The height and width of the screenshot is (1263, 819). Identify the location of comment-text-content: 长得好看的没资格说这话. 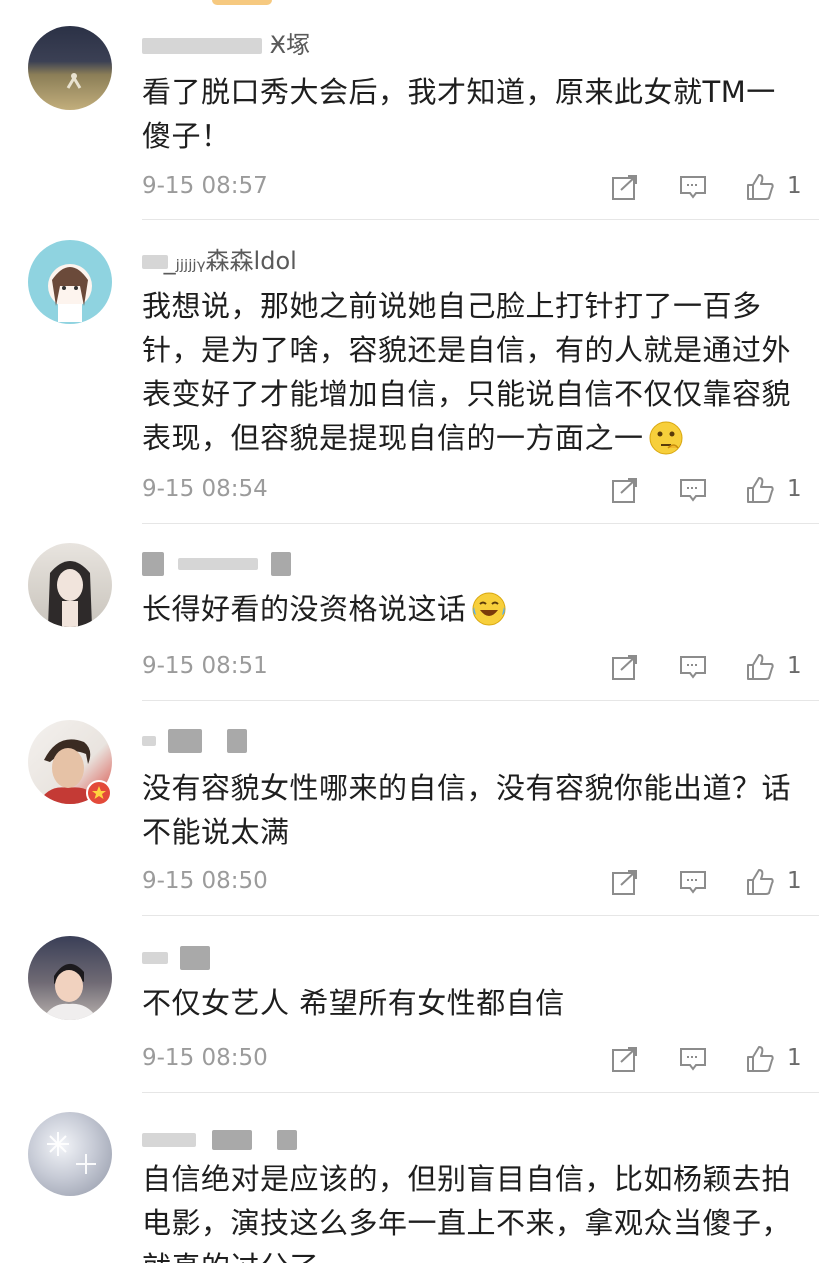
(304, 609).